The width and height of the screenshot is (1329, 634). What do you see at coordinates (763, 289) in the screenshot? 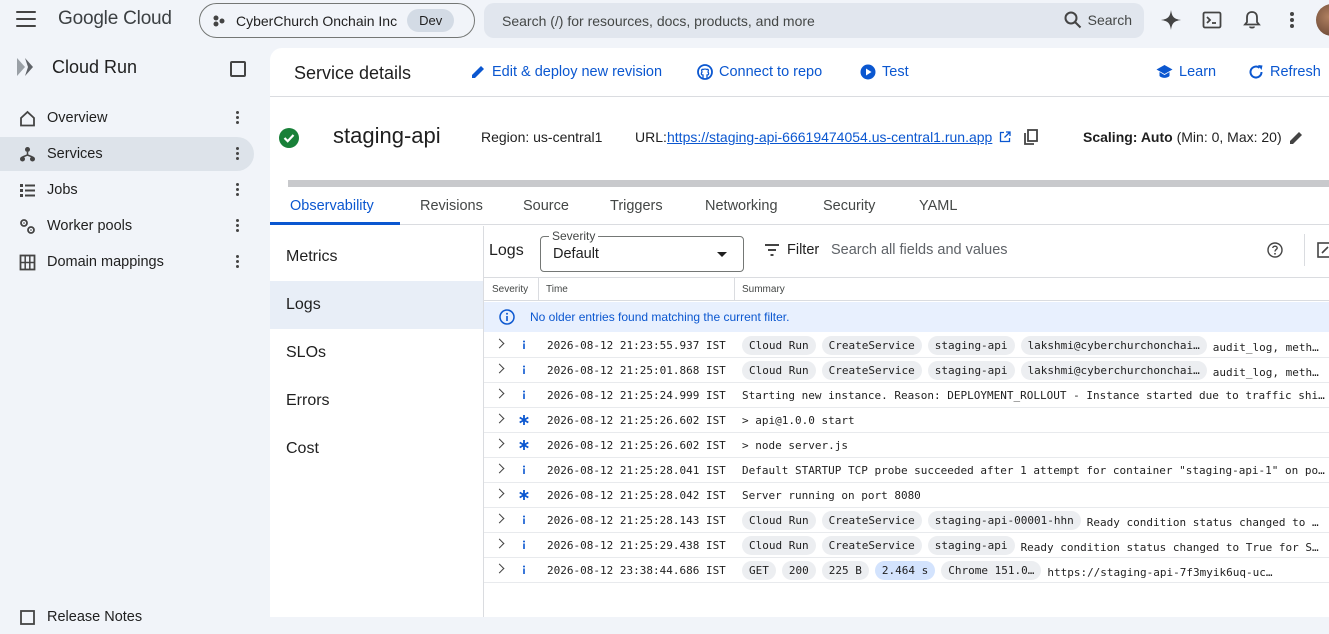
I see `column-summary: Summary` at bounding box center [763, 289].